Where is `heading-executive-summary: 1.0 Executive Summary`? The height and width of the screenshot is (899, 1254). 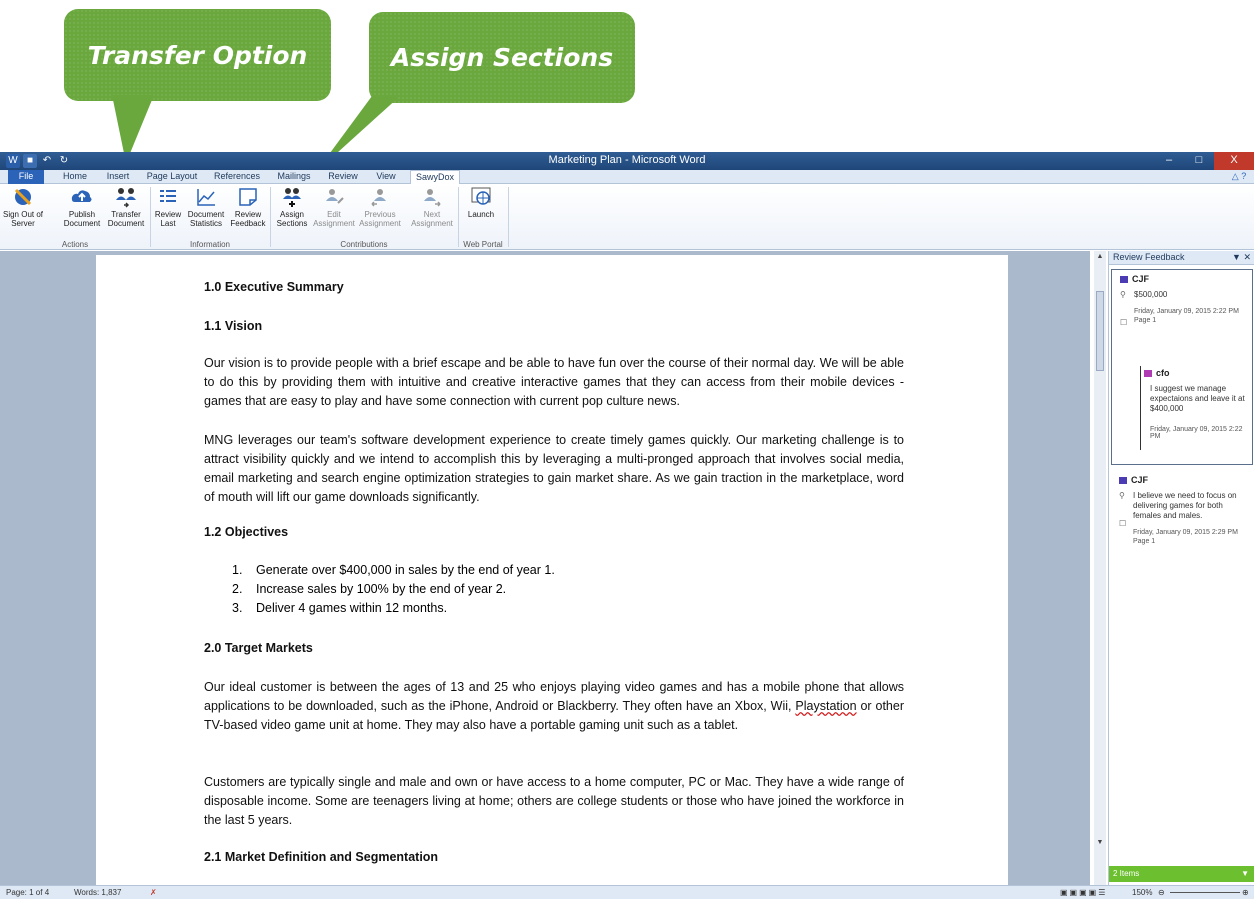 heading-executive-summary: 1.0 Executive Summary is located at coordinates (274, 287).